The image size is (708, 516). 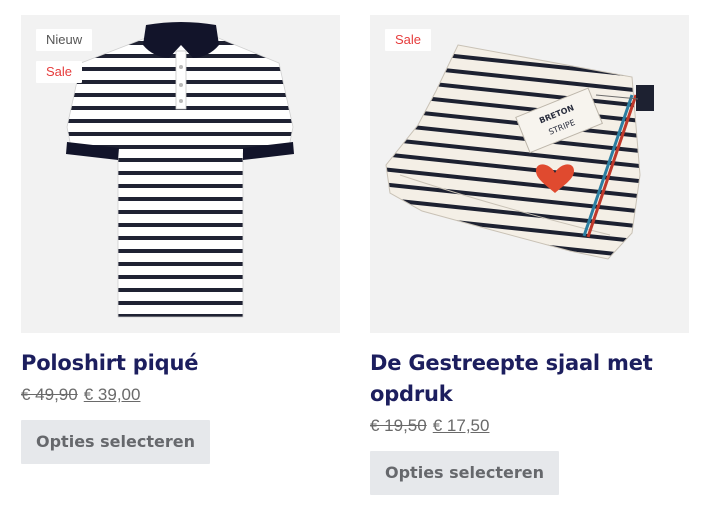 I want to click on old-price: € 49,90, so click(x=49, y=394).